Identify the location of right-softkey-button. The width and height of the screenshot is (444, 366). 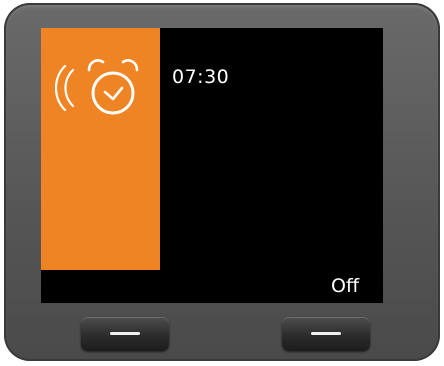
(326, 334).